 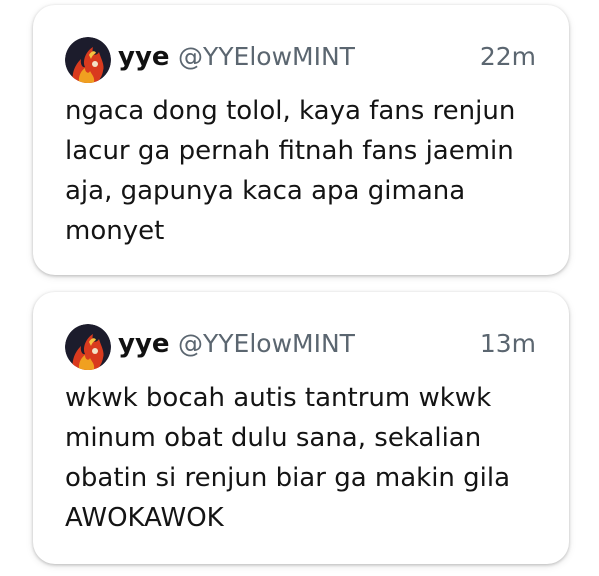 What do you see at coordinates (265, 191) in the screenshot?
I see `tweet-text-line: aja, gapunya kaca apa gimana` at bounding box center [265, 191].